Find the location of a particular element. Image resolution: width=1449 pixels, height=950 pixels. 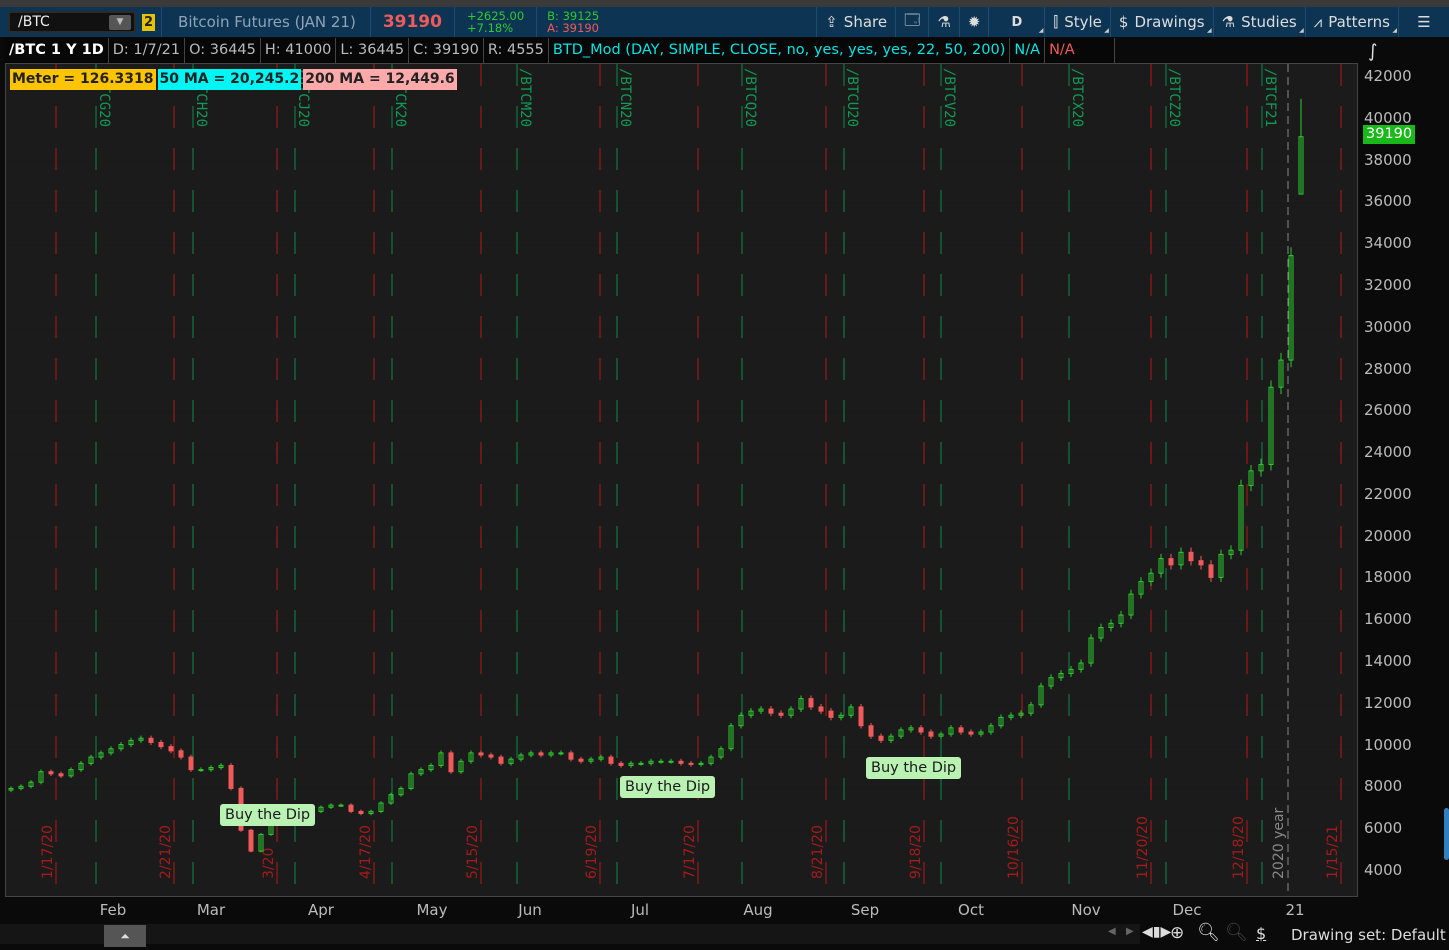

time-tick-label: Jun is located at coordinates (530, 910).